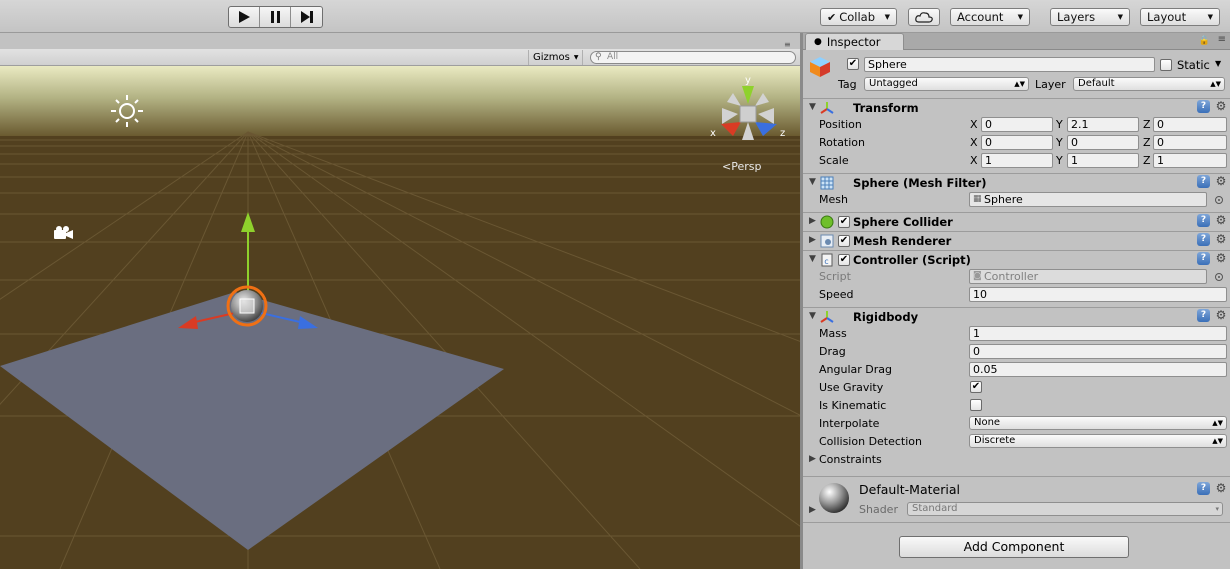 The height and width of the screenshot is (569, 1230). Describe the element at coordinates (1190, 160) in the screenshot. I see `scale-z-field: 1` at that location.